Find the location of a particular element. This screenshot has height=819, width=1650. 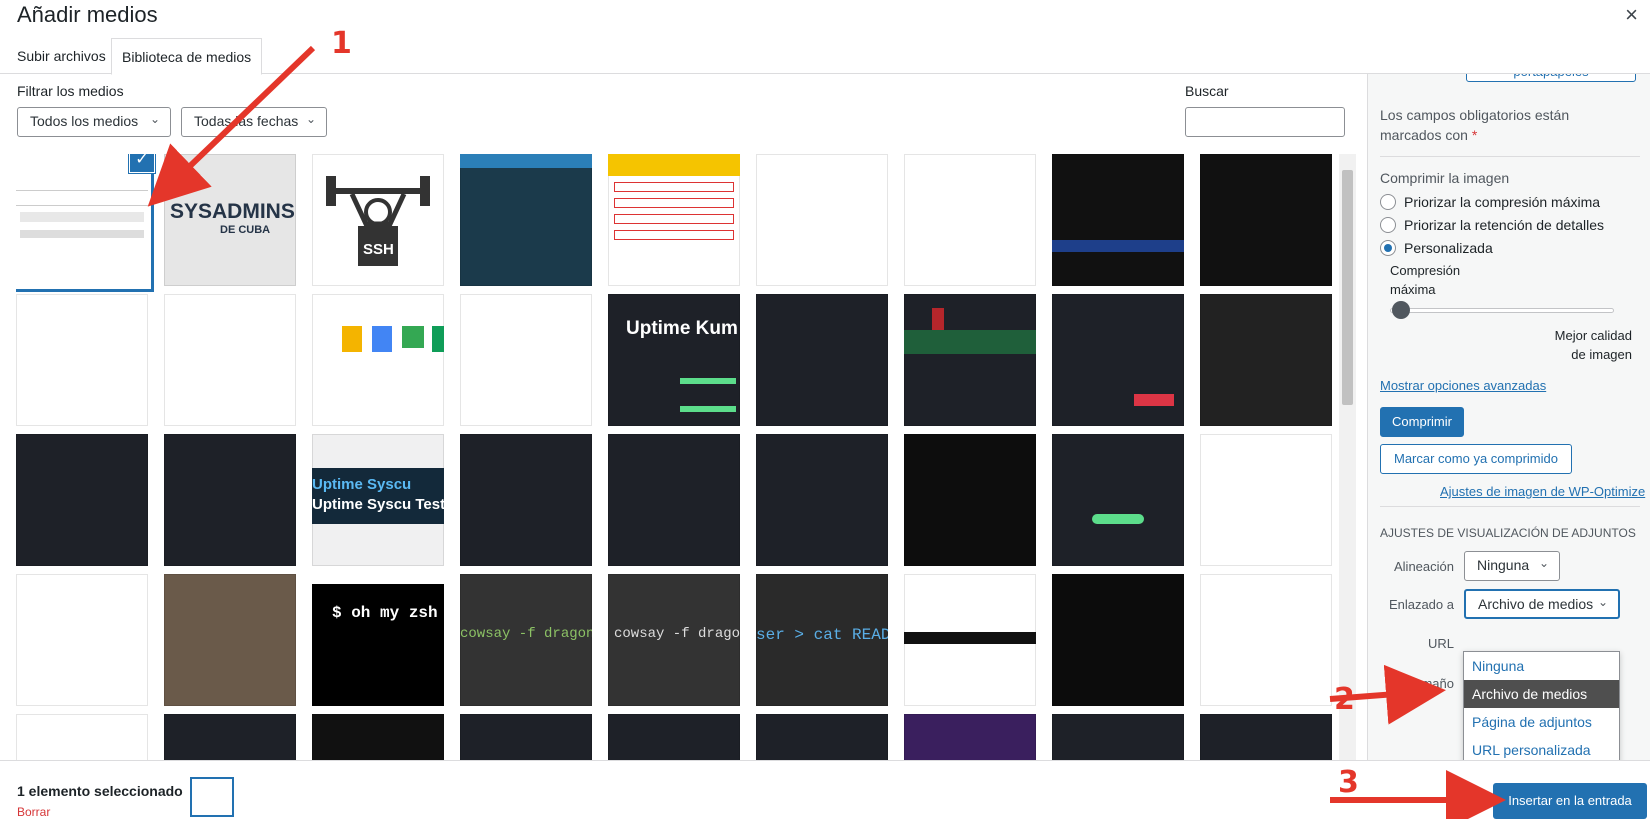

compression-slider-track is located at coordinates (1502, 310).